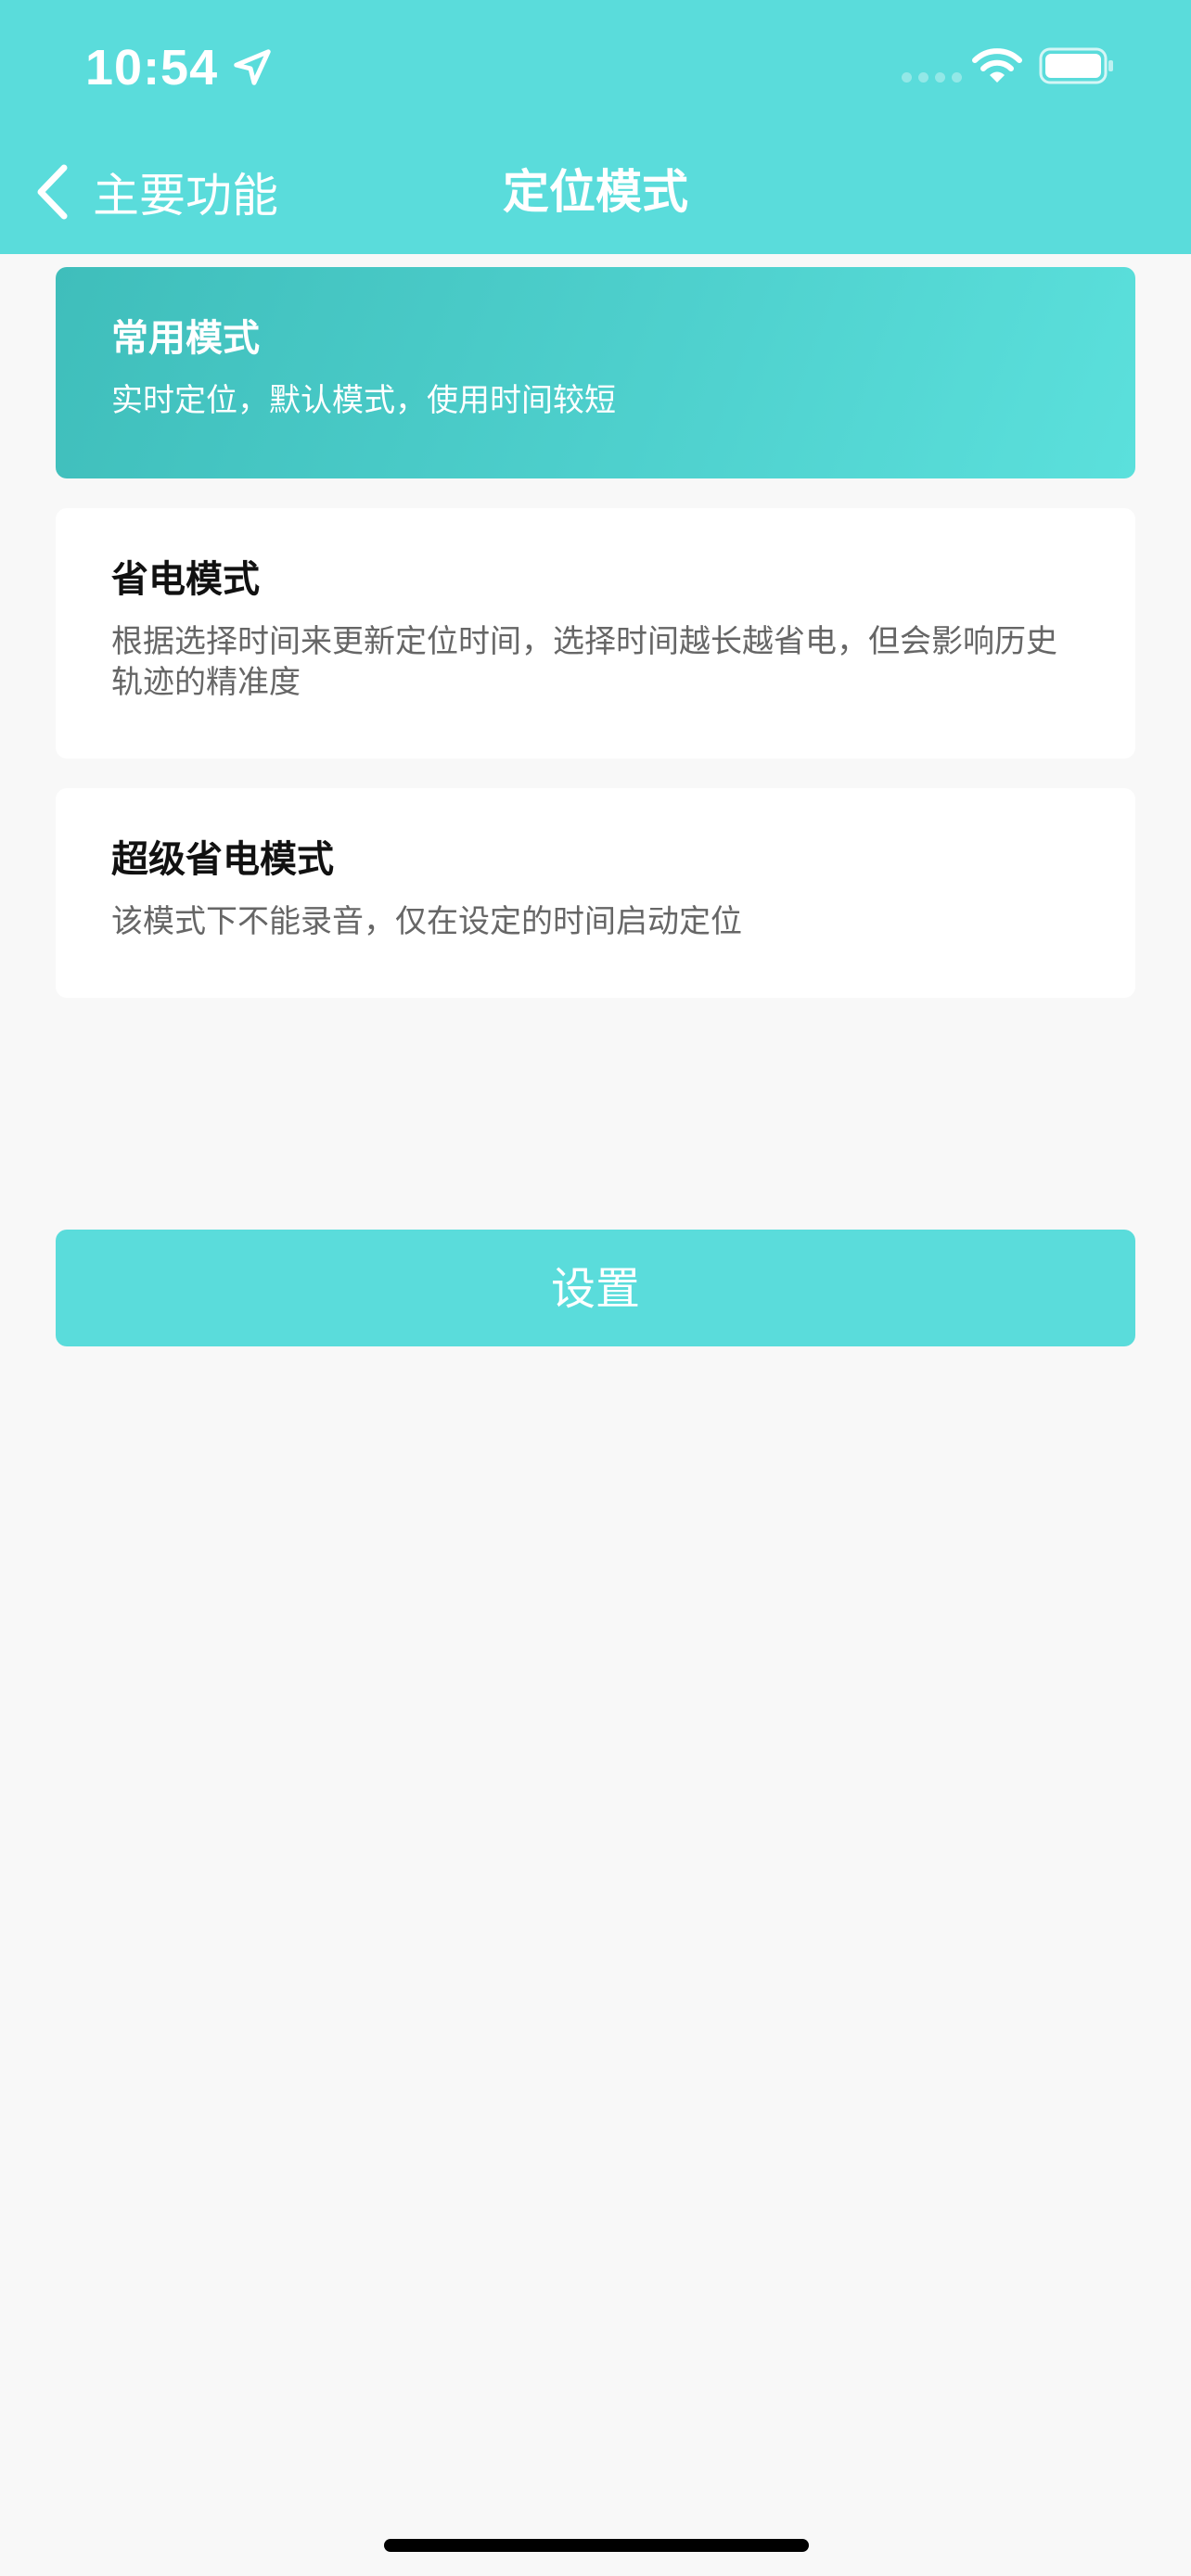 The width and height of the screenshot is (1191, 2576). I want to click on back-button: 主要功能, so click(155, 192).